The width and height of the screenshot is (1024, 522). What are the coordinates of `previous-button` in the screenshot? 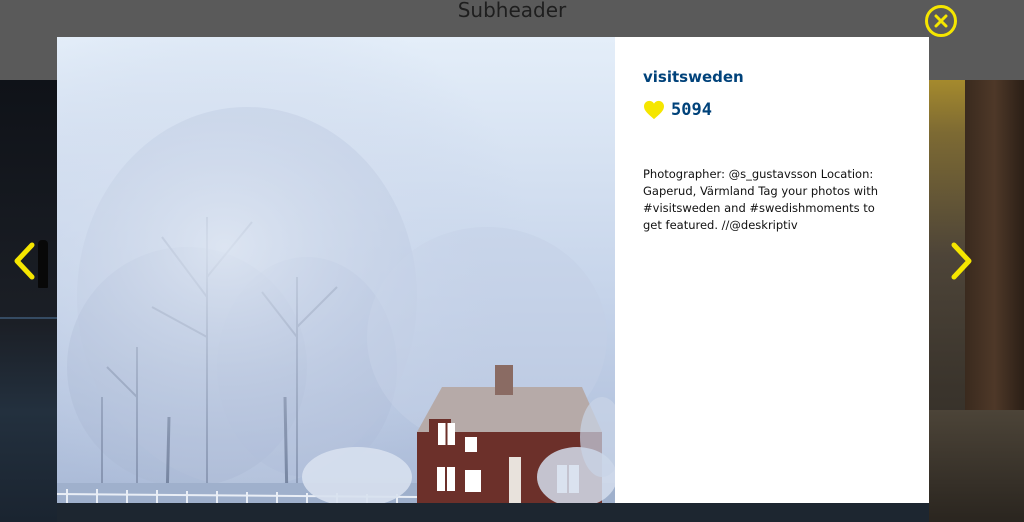 It's located at (25, 261).